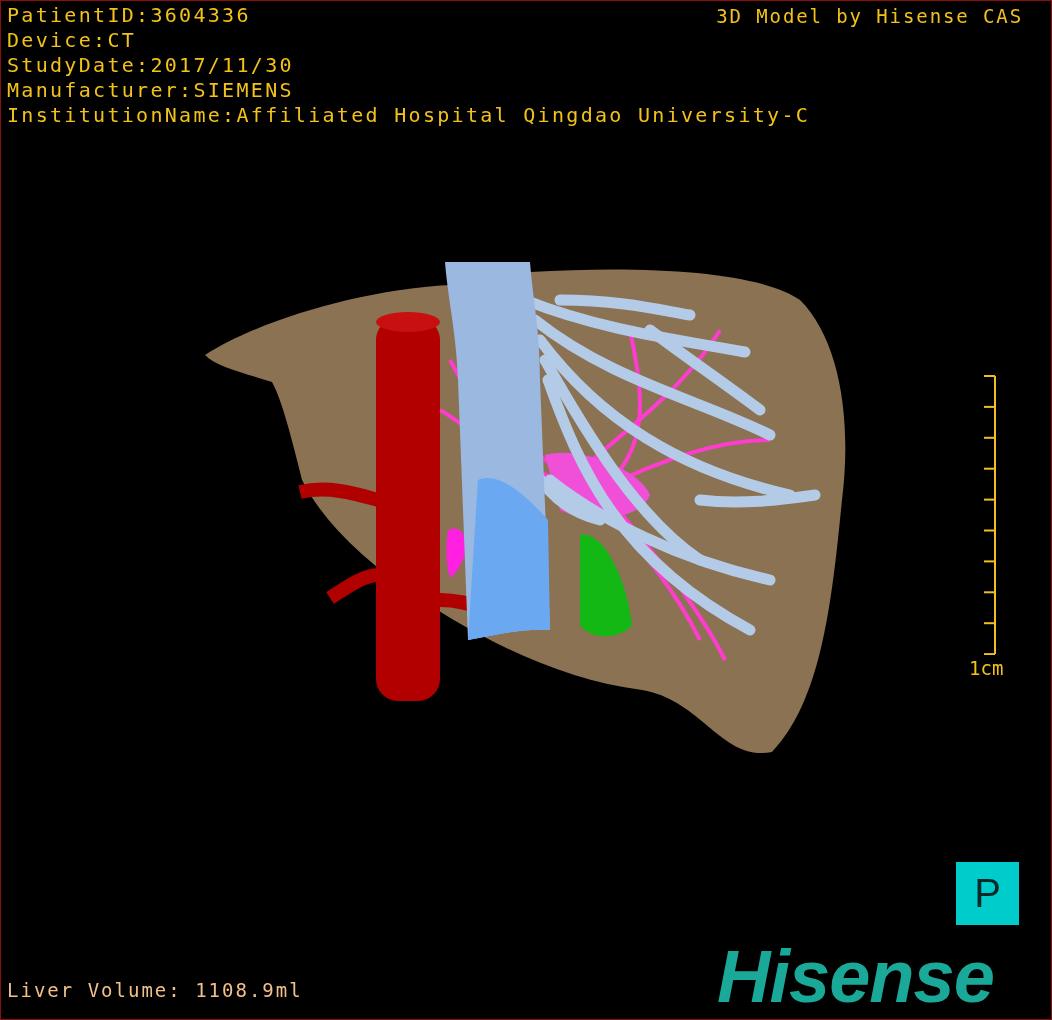  What do you see at coordinates (409, 115) in the screenshot?
I see `study-info-text: InstitutionName:Affiliated Hospital Qingdao University-C` at bounding box center [409, 115].